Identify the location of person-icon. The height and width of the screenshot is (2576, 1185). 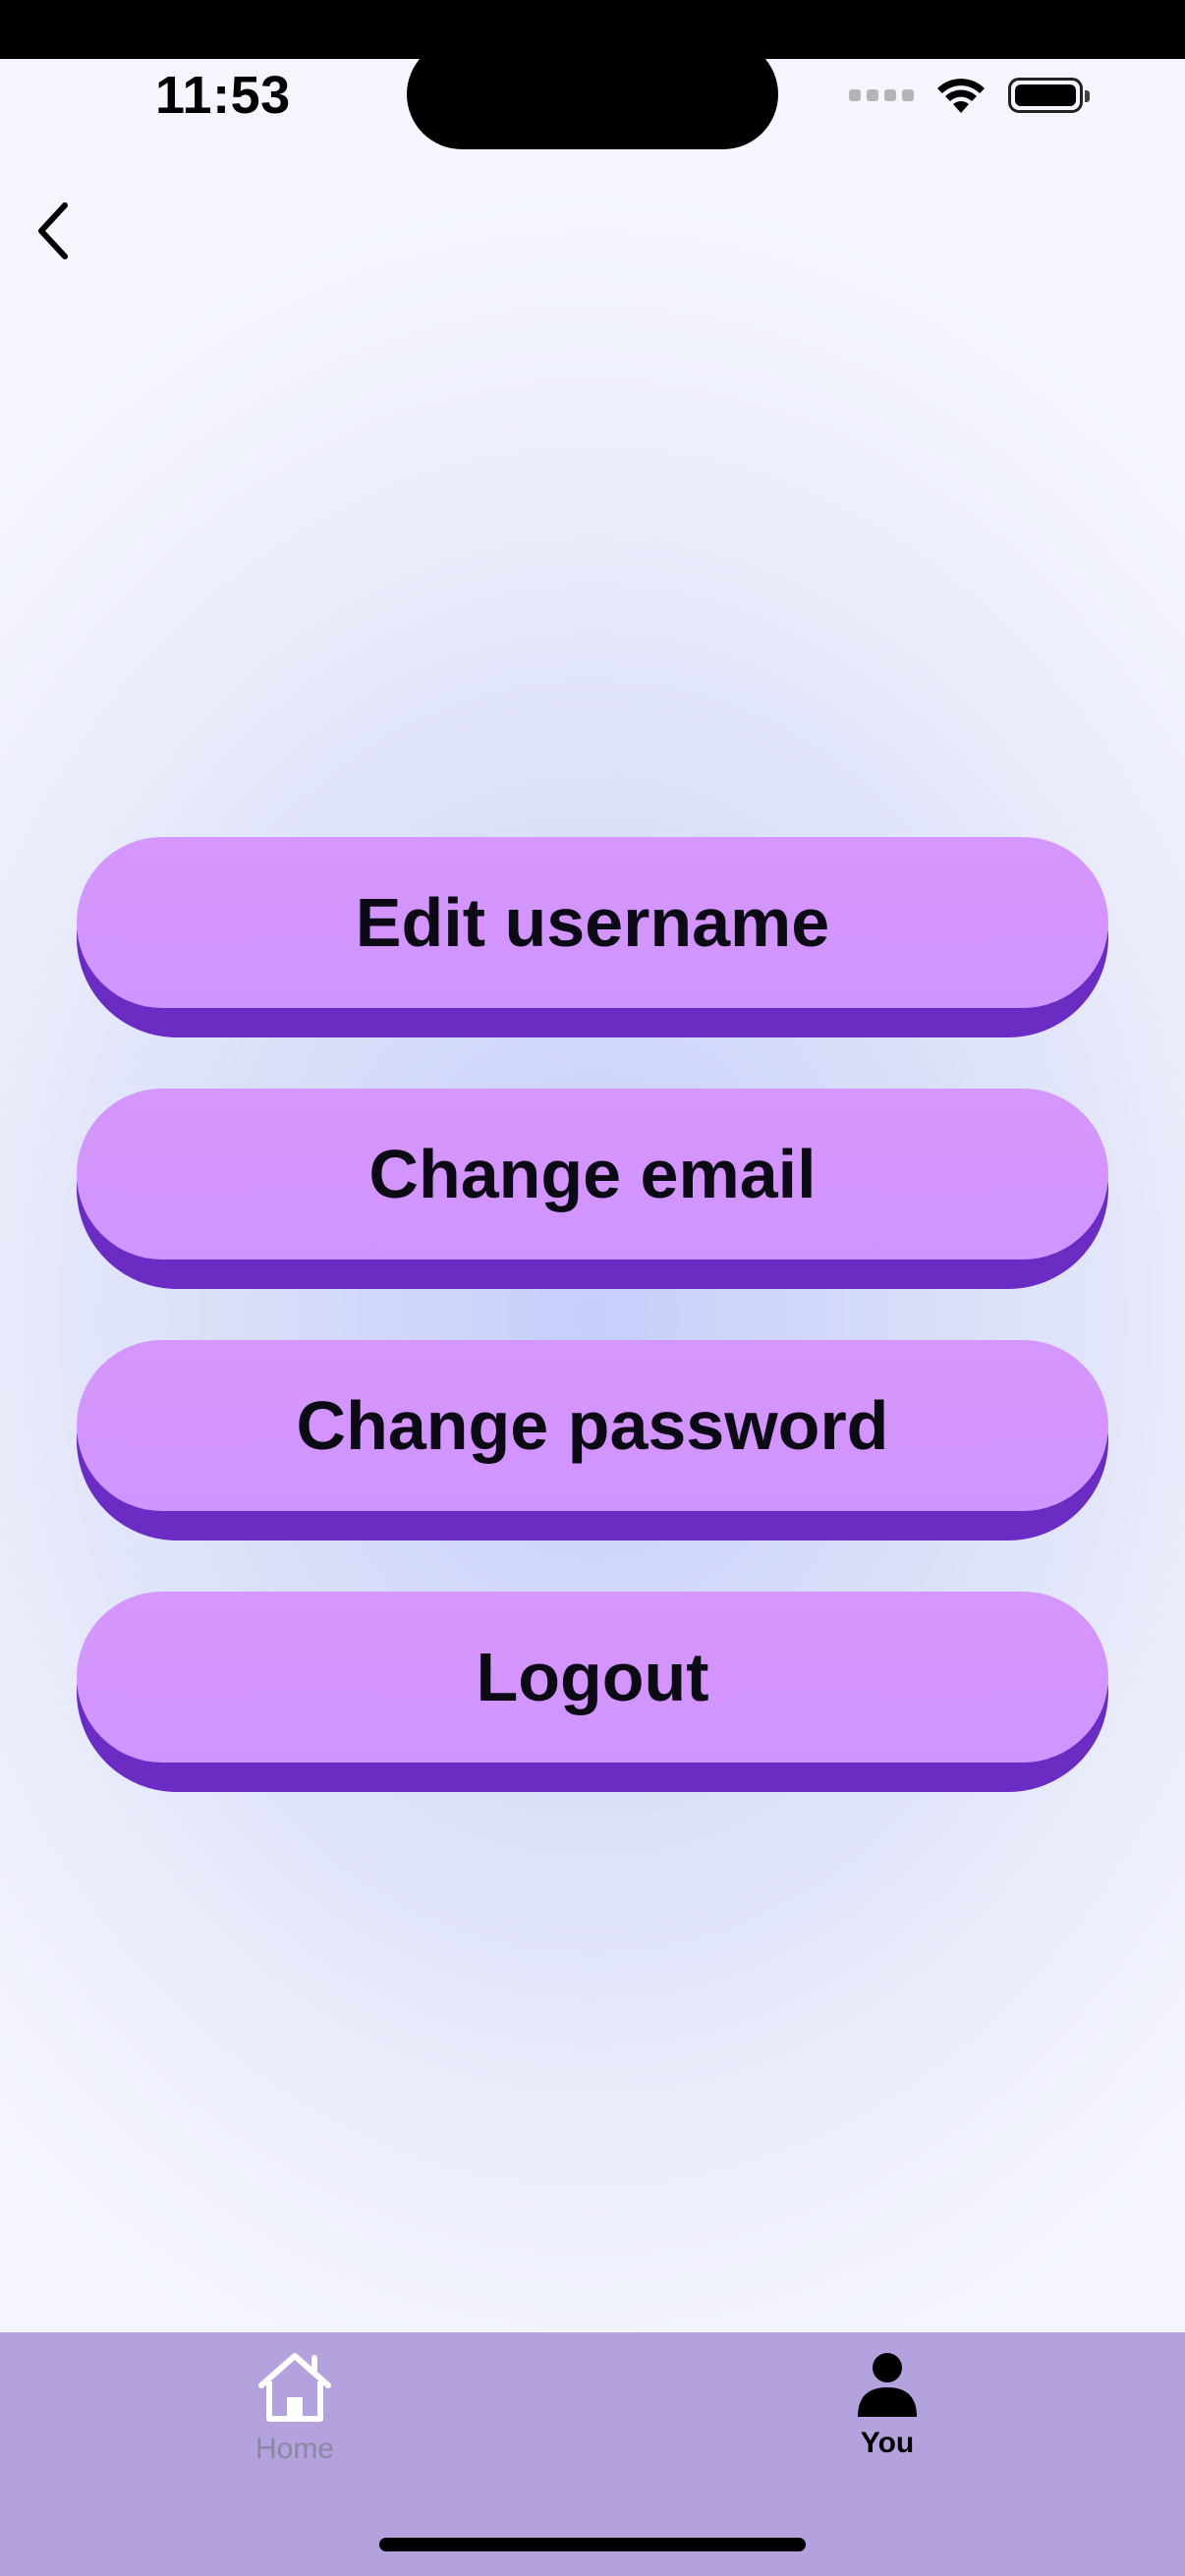
(888, 2385).